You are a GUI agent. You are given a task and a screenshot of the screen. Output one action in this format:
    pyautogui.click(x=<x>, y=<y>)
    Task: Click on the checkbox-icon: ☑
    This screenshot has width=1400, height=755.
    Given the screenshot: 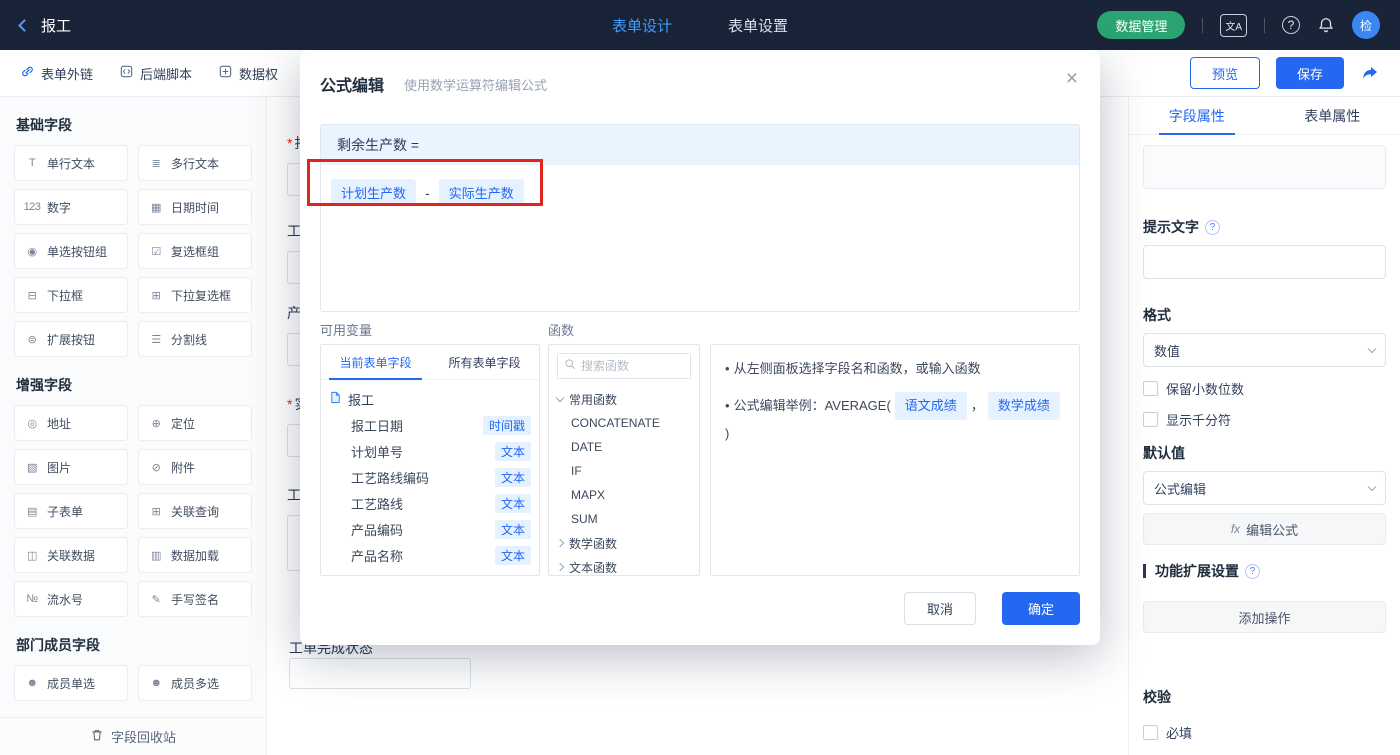 What is the action you would take?
    pyautogui.click(x=156, y=251)
    